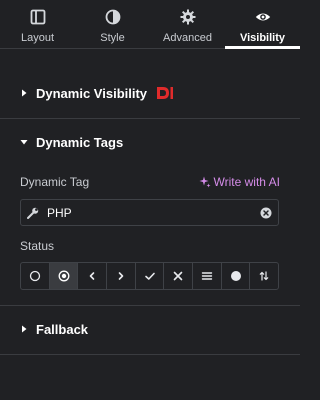 The image size is (320, 400). Describe the element at coordinates (262, 24) in the screenshot. I see `tab-visibility: Visibility` at that location.